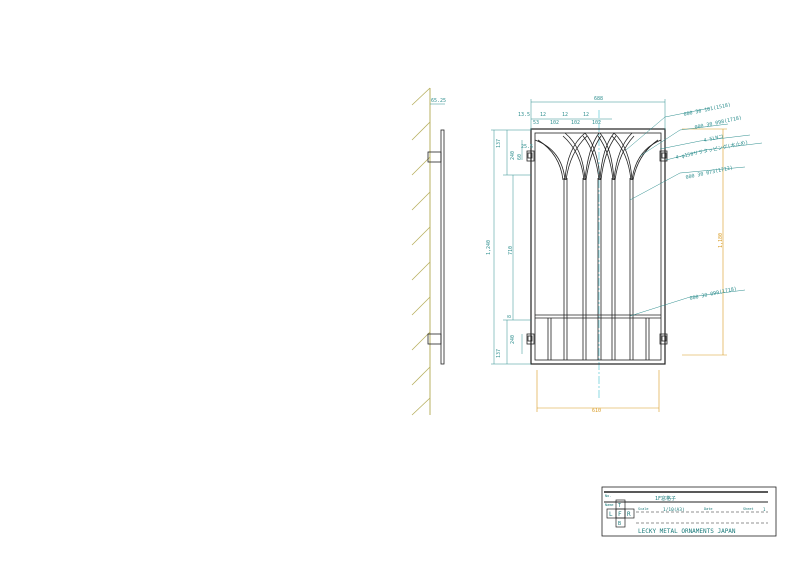 This screenshot has height=561, width=794. What do you see at coordinates (713, 294) in the screenshot?
I see `callout-5: 000 30 099(1718)` at bounding box center [713, 294].